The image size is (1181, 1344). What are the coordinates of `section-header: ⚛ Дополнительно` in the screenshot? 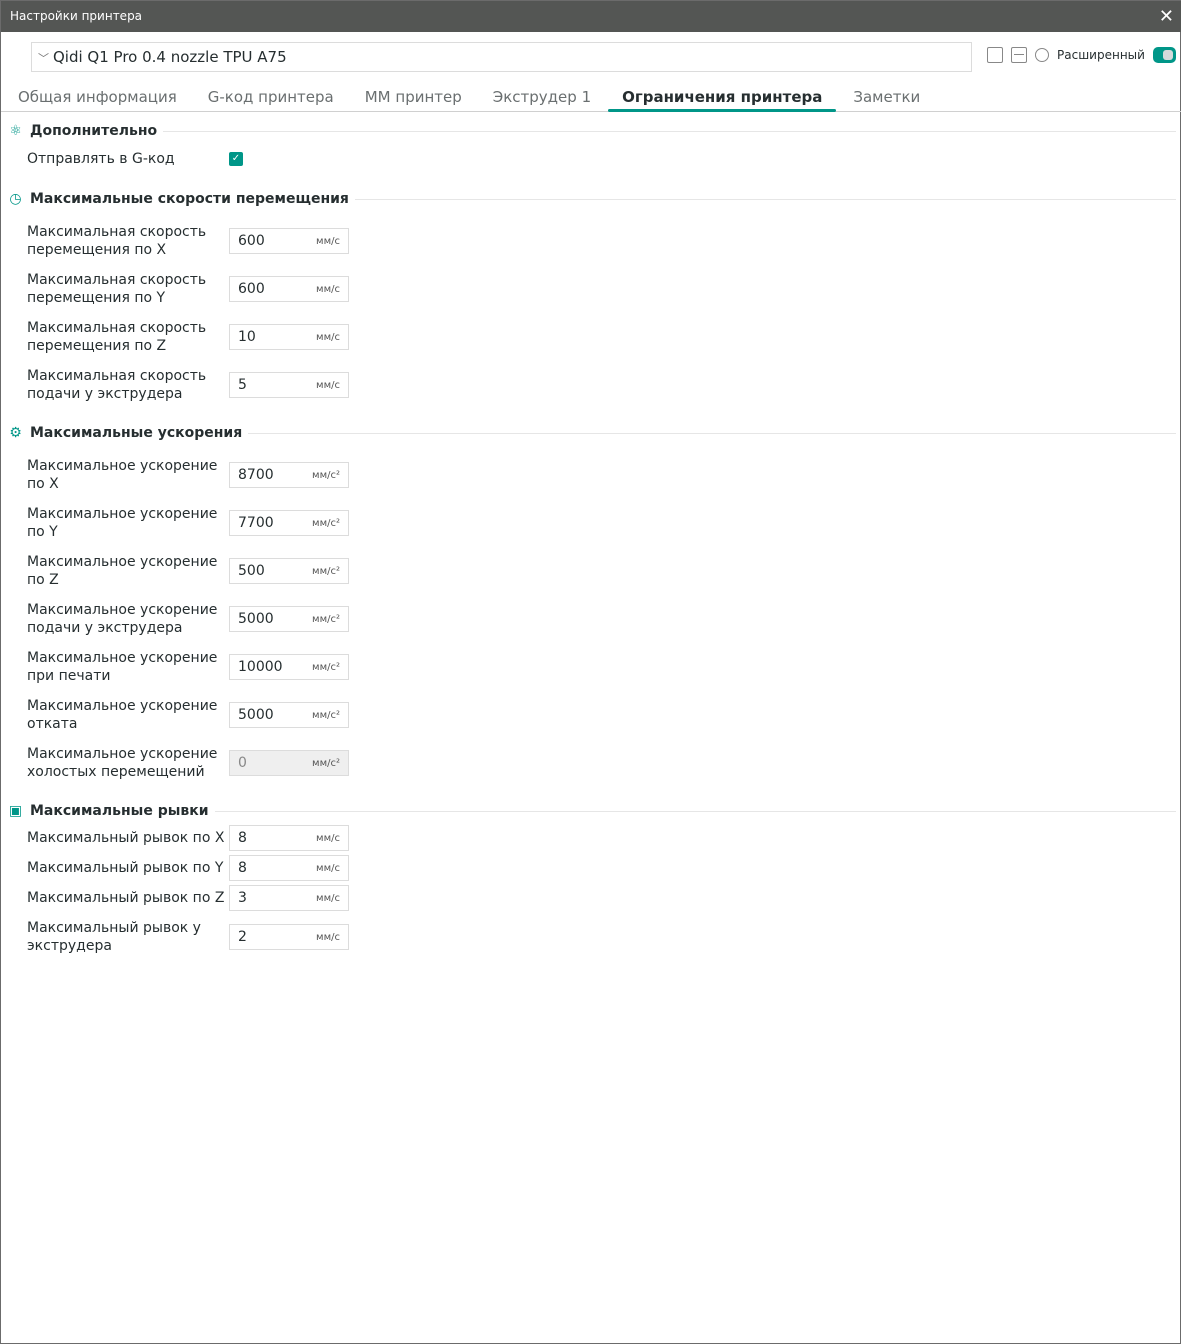 It's located at (591, 131).